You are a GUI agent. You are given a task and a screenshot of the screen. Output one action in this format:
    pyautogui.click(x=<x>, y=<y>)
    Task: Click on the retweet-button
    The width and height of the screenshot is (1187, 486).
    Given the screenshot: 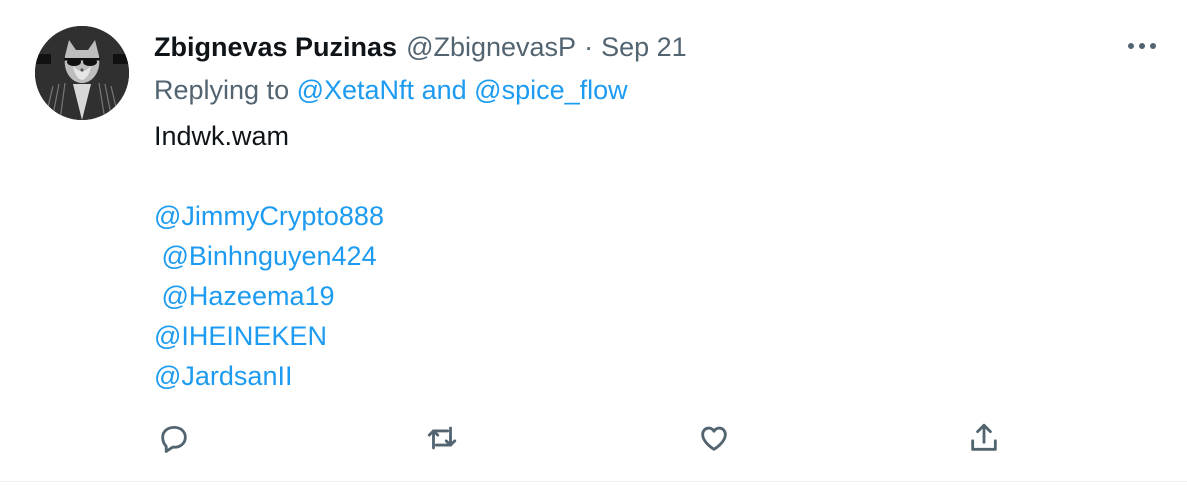 What is the action you would take?
    pyautogui.click(x=442, y=438)
    